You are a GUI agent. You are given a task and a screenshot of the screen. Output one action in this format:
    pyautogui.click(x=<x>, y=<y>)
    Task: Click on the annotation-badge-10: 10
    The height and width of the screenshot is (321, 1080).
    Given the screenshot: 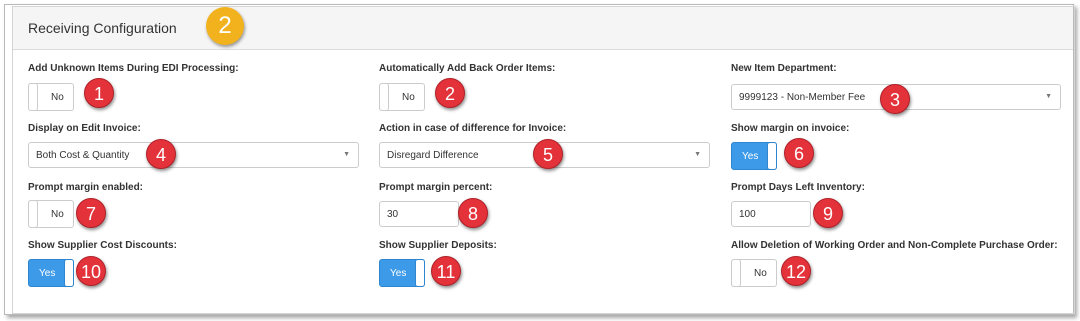 What is the action you would take?
    pyautogui.click(x=91, y=271)
    